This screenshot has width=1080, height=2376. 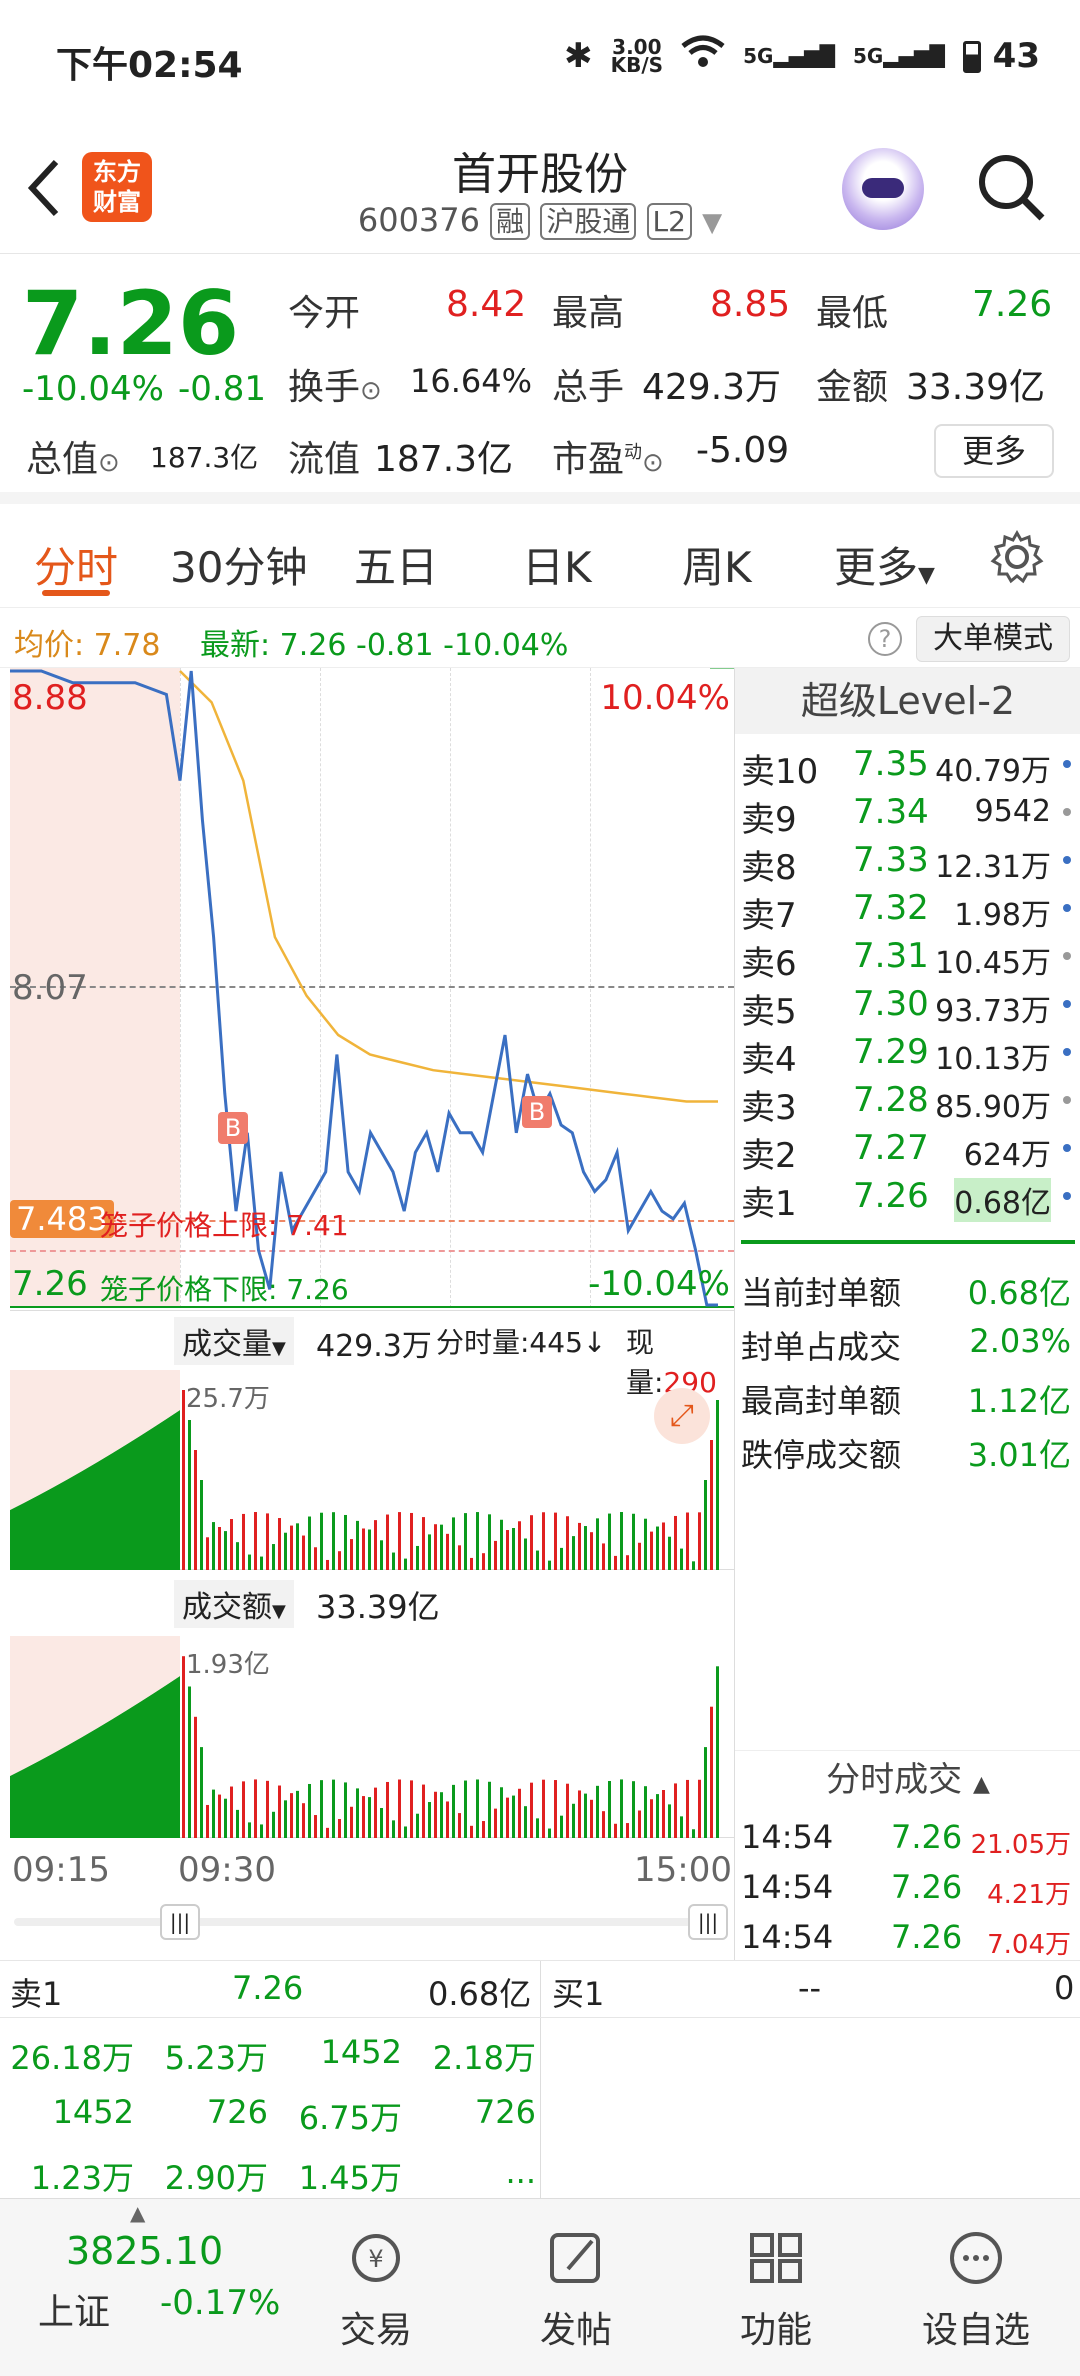 I want to click on ask-side: 卖7, so click(x=769, y=916).